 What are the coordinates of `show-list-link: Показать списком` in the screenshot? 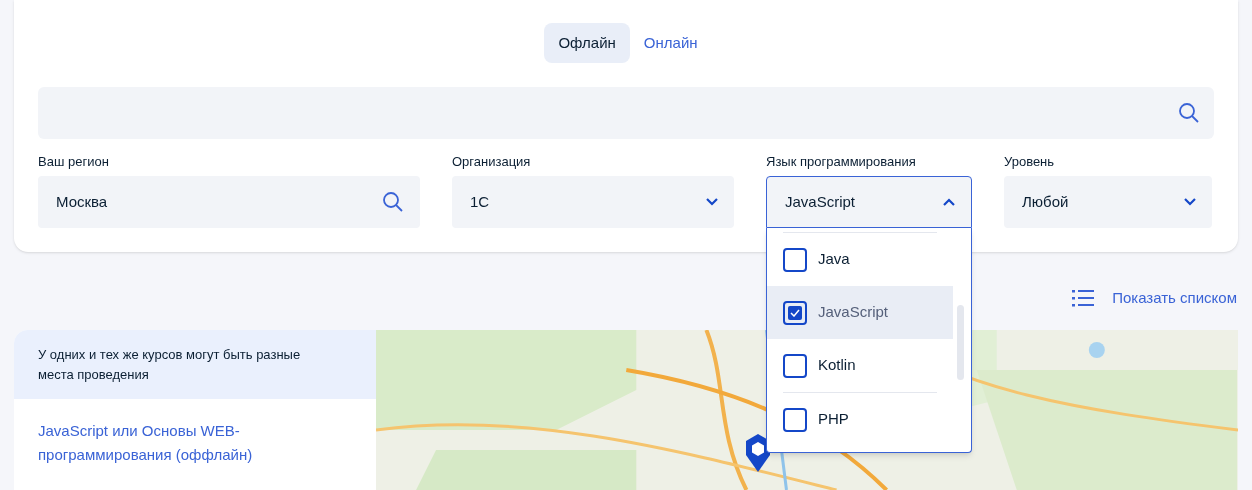 It's located at (1154, 298).